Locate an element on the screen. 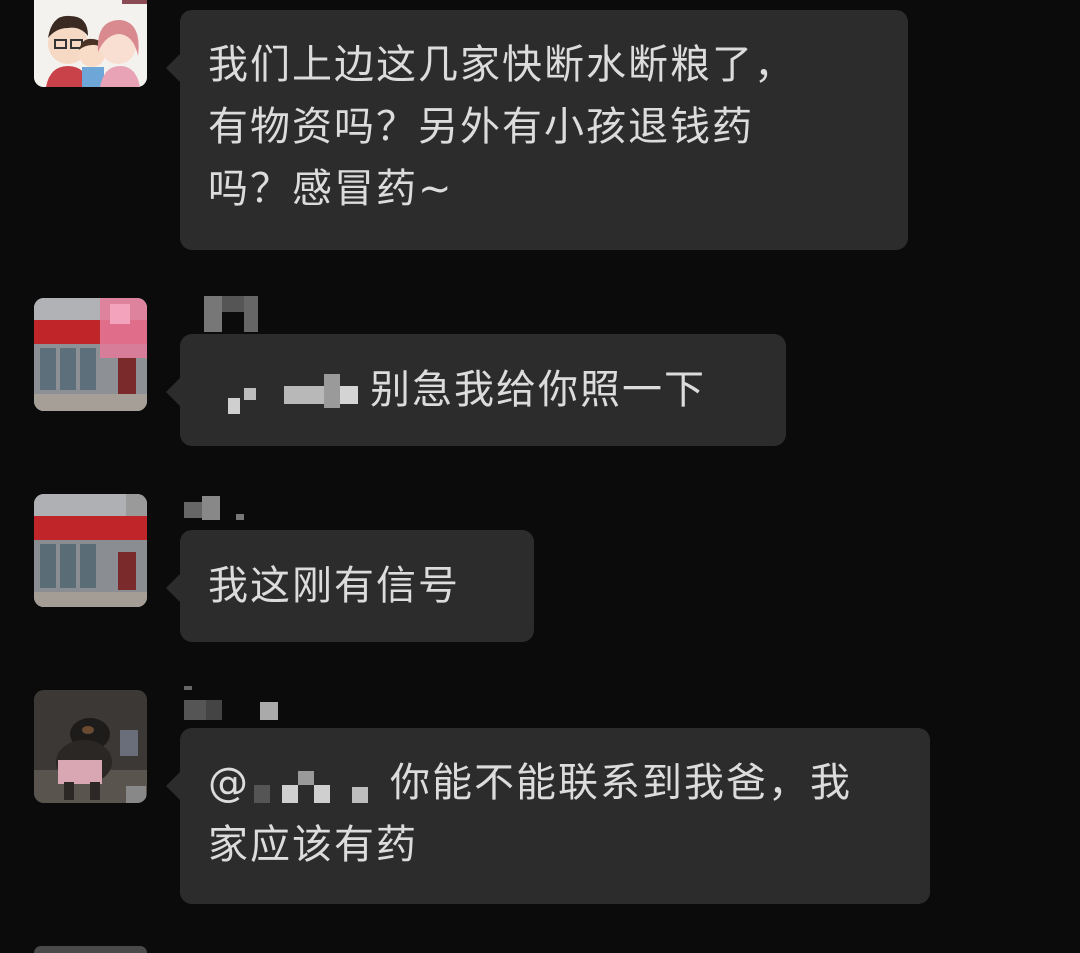 Image resolution: width=1080 pixels, height=953 pixels. message-text: 你能不能联系到我爸，我 is located at coordinates (621, 783).